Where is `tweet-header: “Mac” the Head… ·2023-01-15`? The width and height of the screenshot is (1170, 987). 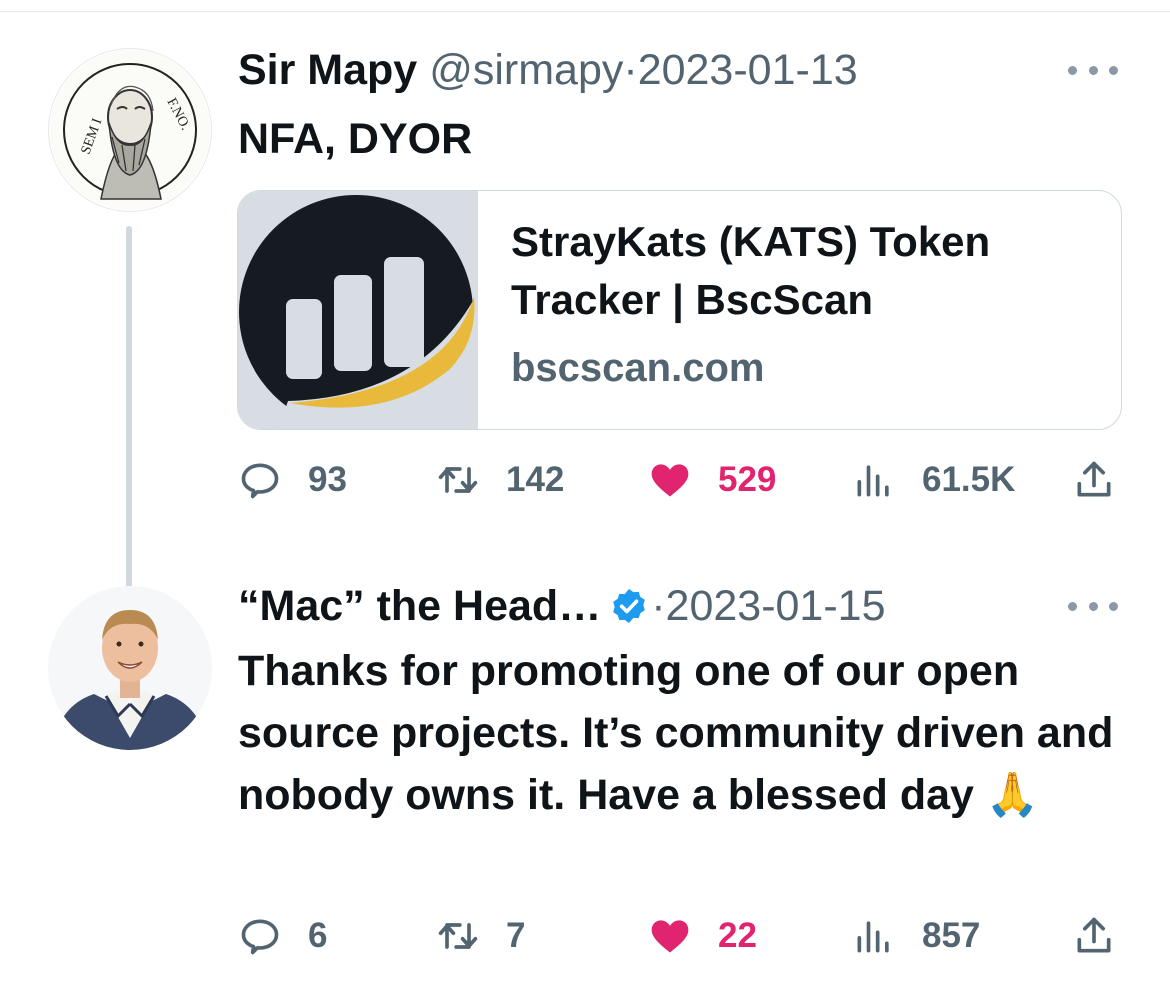 tweet-header: “Mac” the Head… ·2023-01-15 is located at coordinates (562, 606).